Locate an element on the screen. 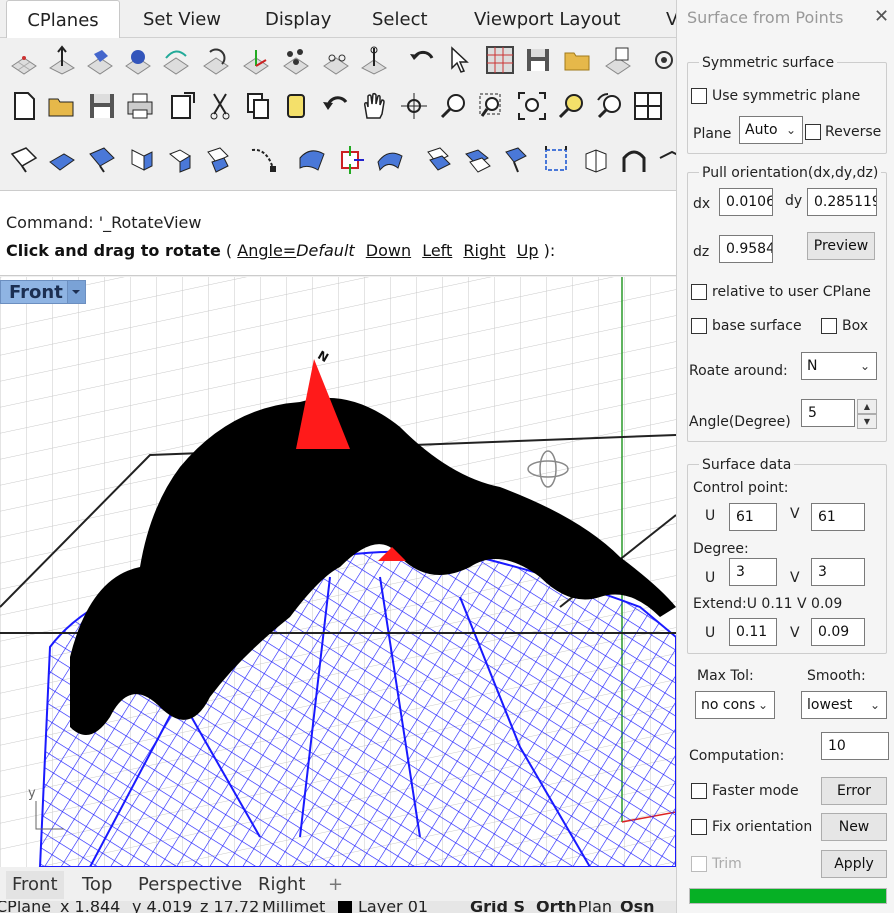 The height and width of the screenshot is (913, 894). grid-view-icon is located at coordinates (500, 60).